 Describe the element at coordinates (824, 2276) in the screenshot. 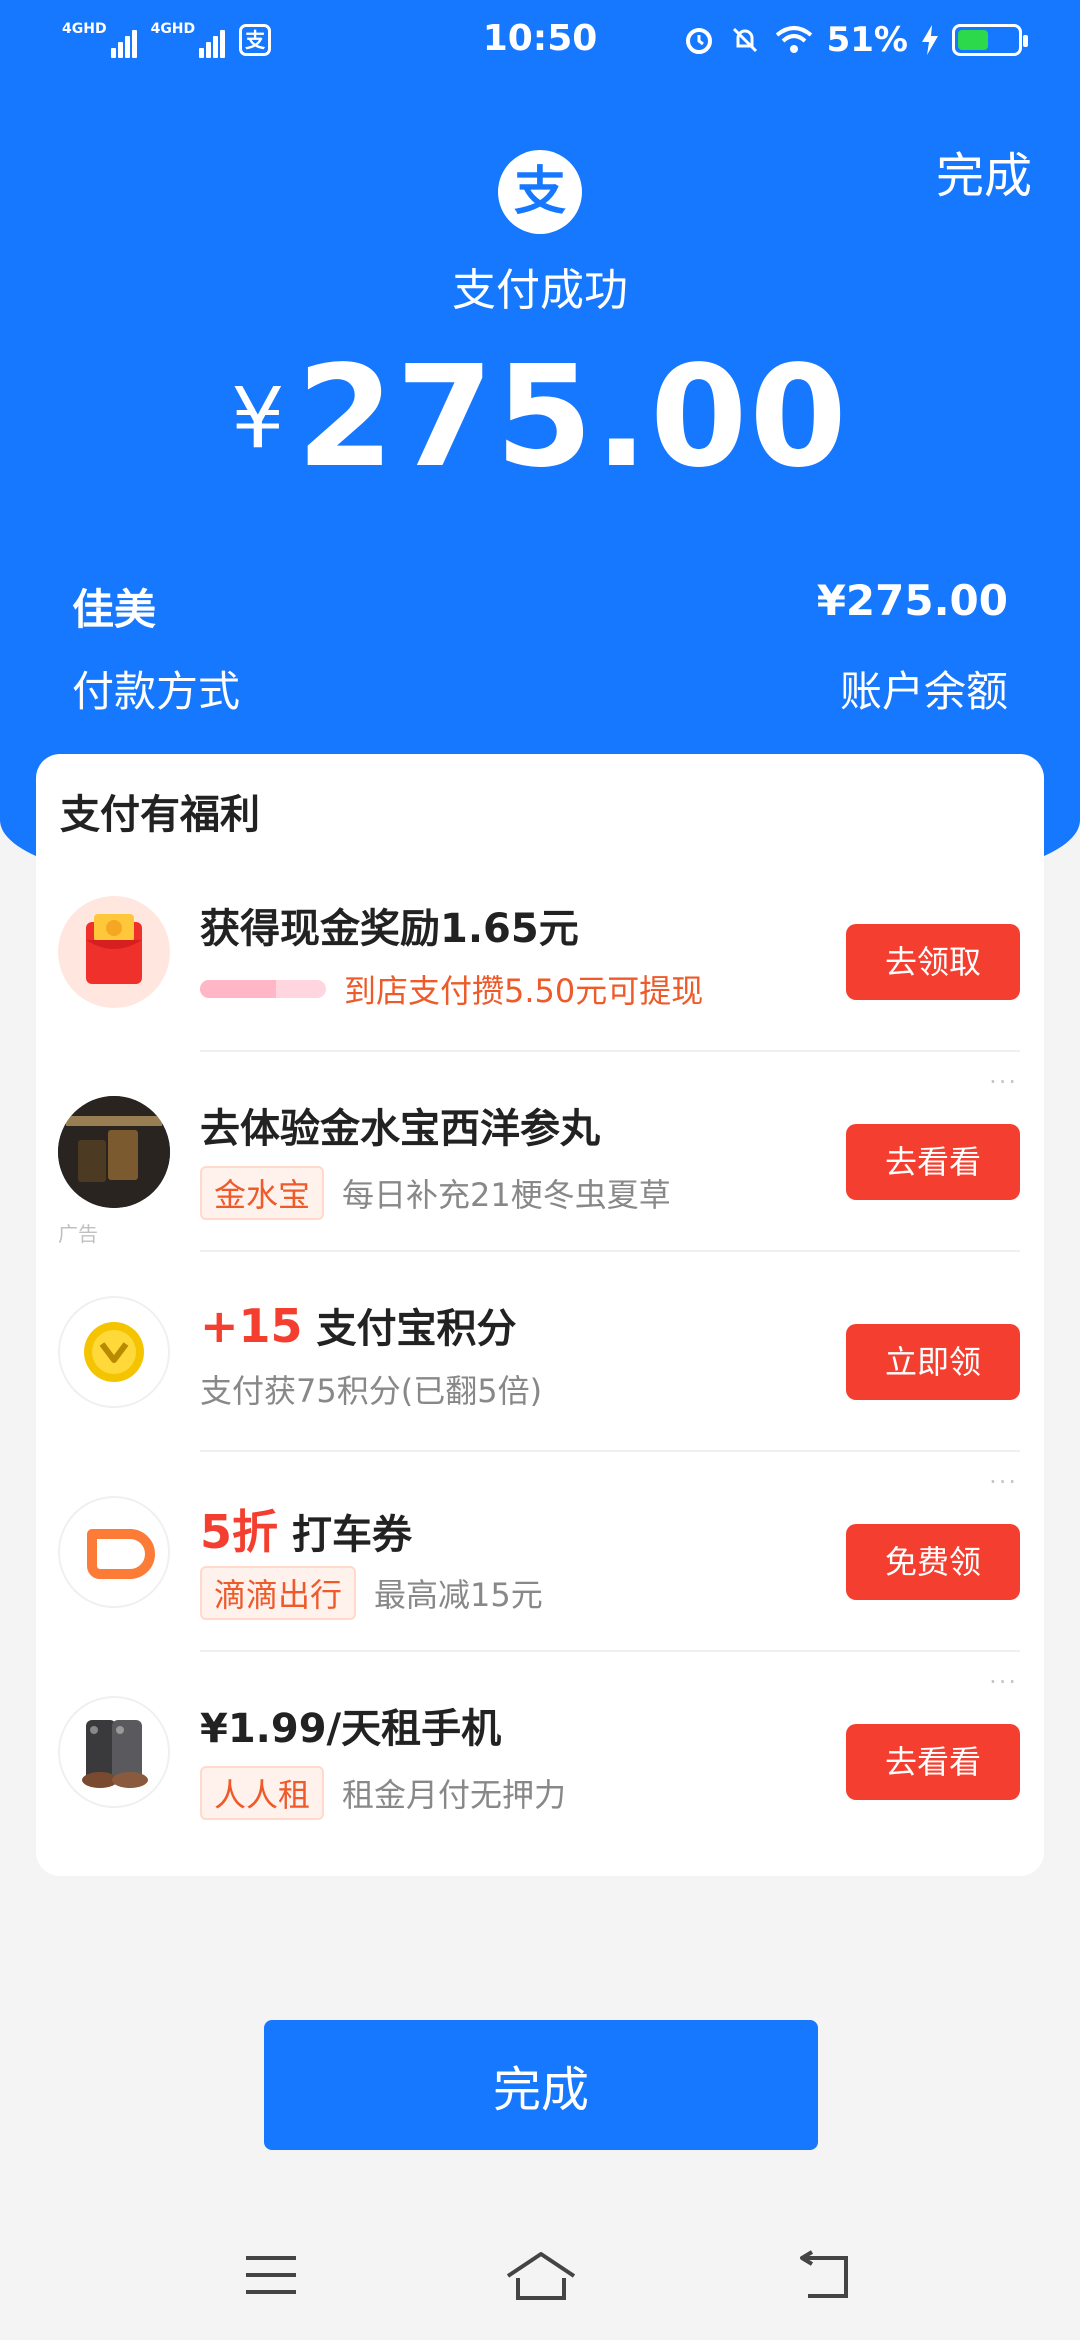

I see `back-icon` at that location.